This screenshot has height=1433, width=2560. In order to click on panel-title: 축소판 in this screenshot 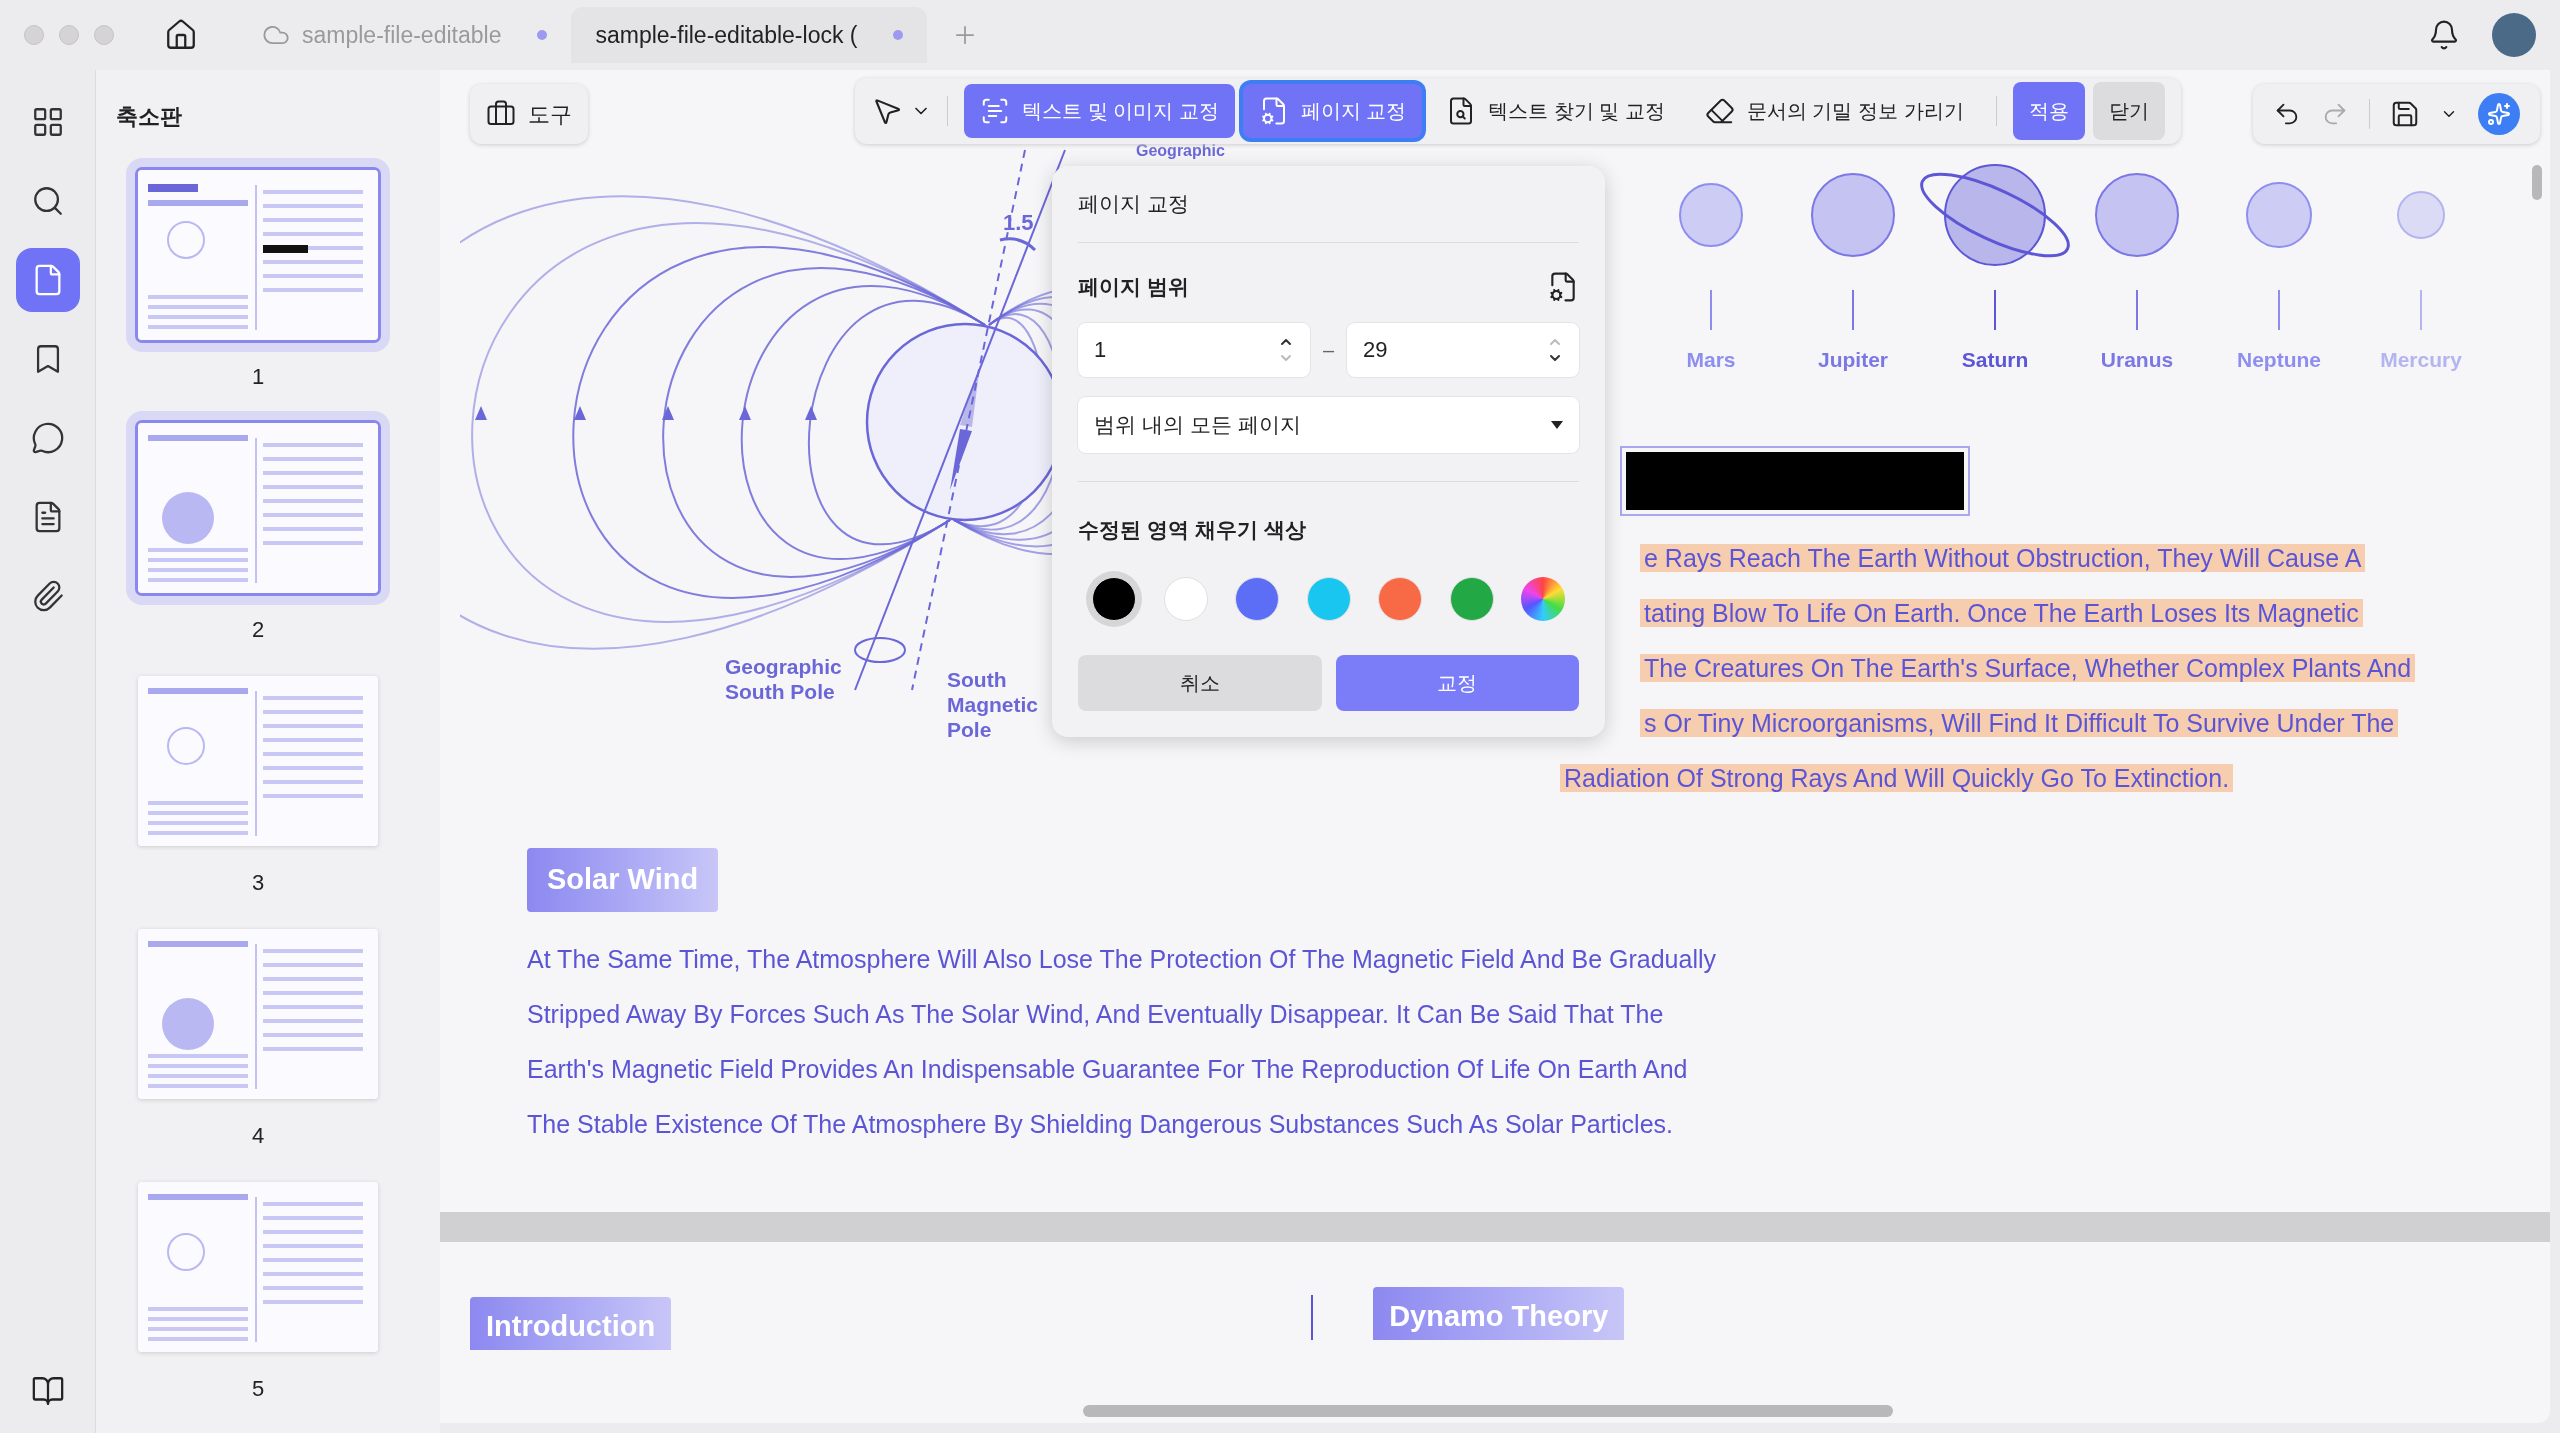, I will do `click(149, 117)`.